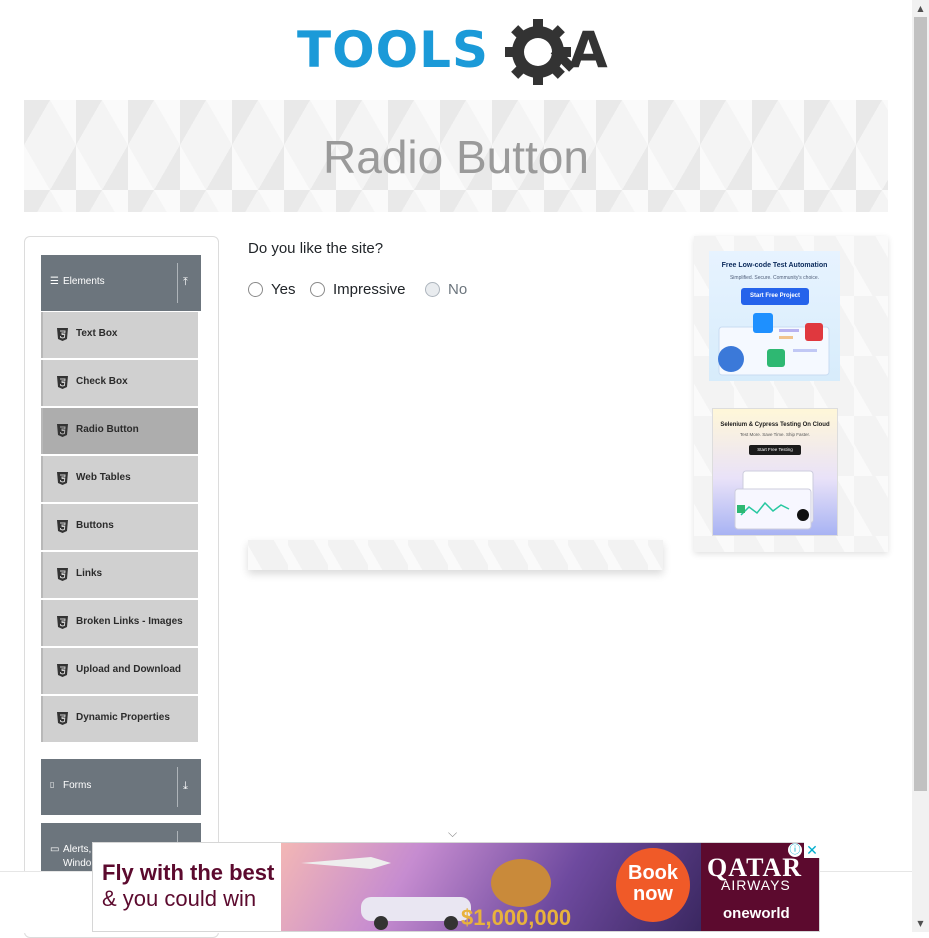  I want to click on sidebar-group-forms: ▯ Forms ⤓, so click(121, 787).